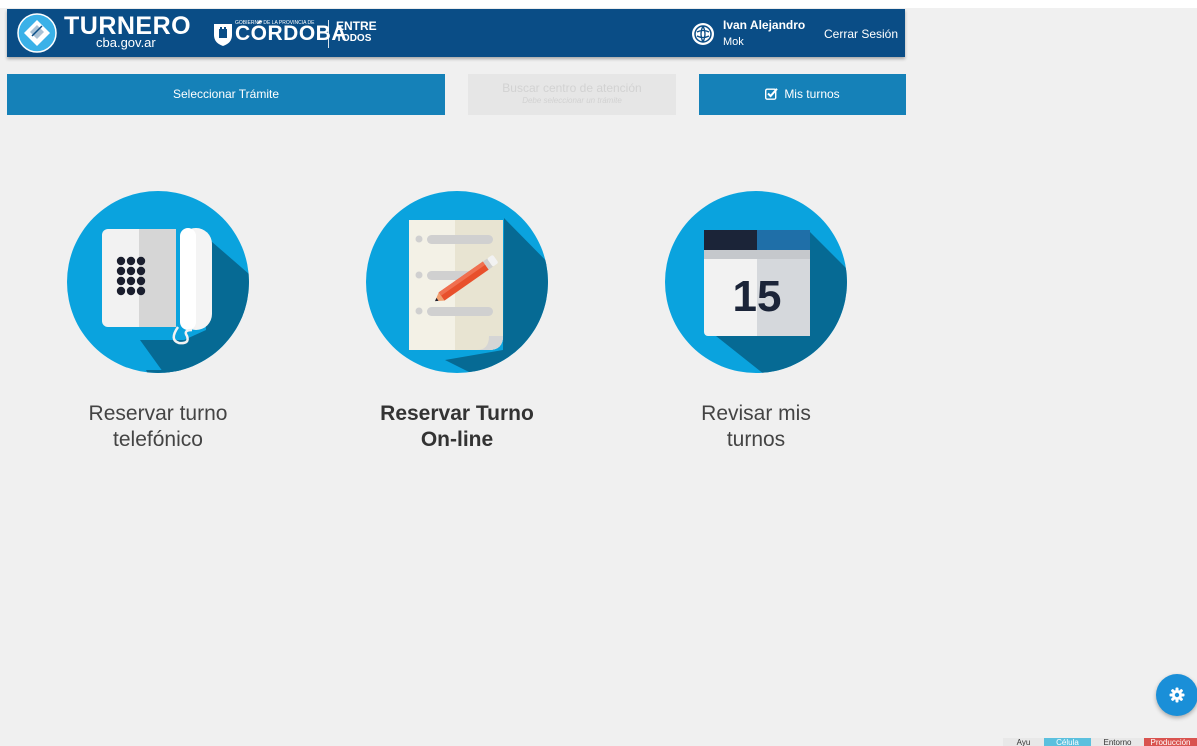 The width and height of the screenshot is (1197, 746). Describe the element at coordinates (772, 94) in the screenshot. I see `checkbox-checked-icon` at that location.